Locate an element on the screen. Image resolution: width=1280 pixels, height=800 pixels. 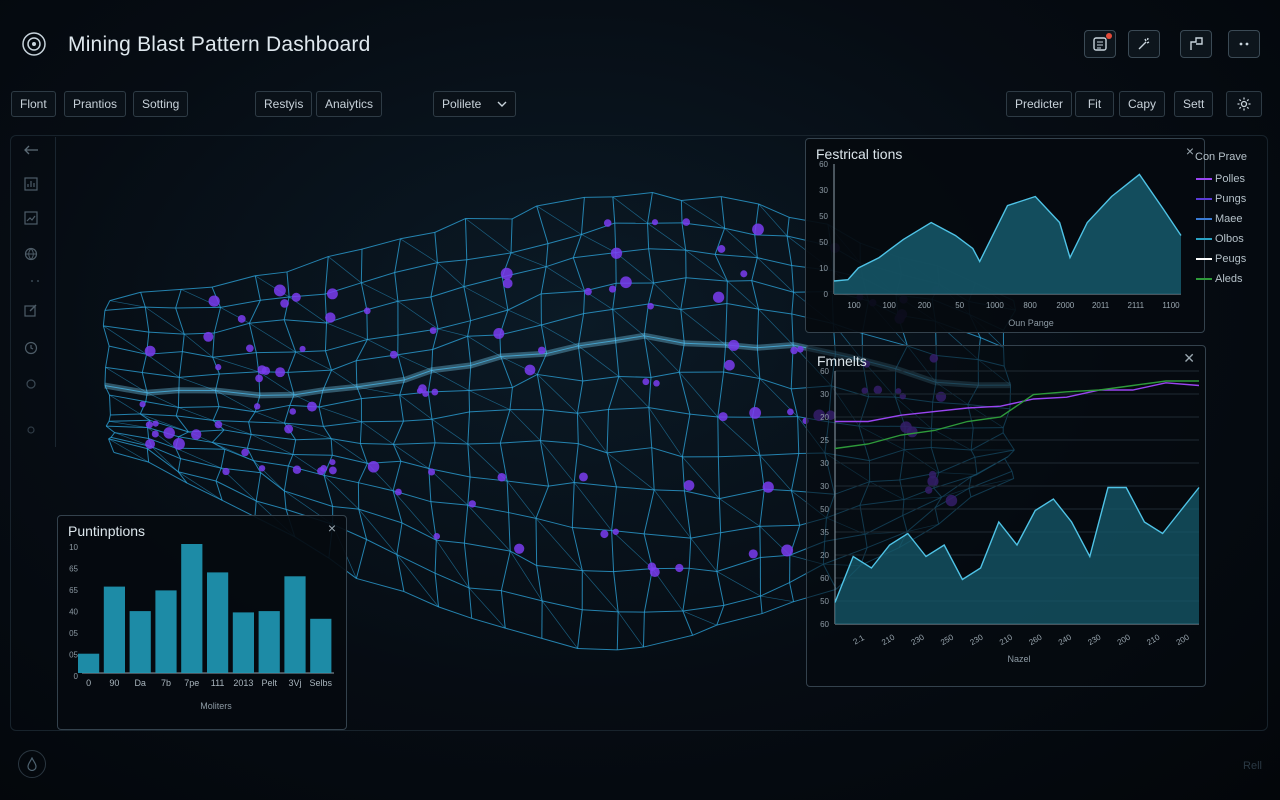
legend-item: Aleds is located at coordinates (1219, 279).